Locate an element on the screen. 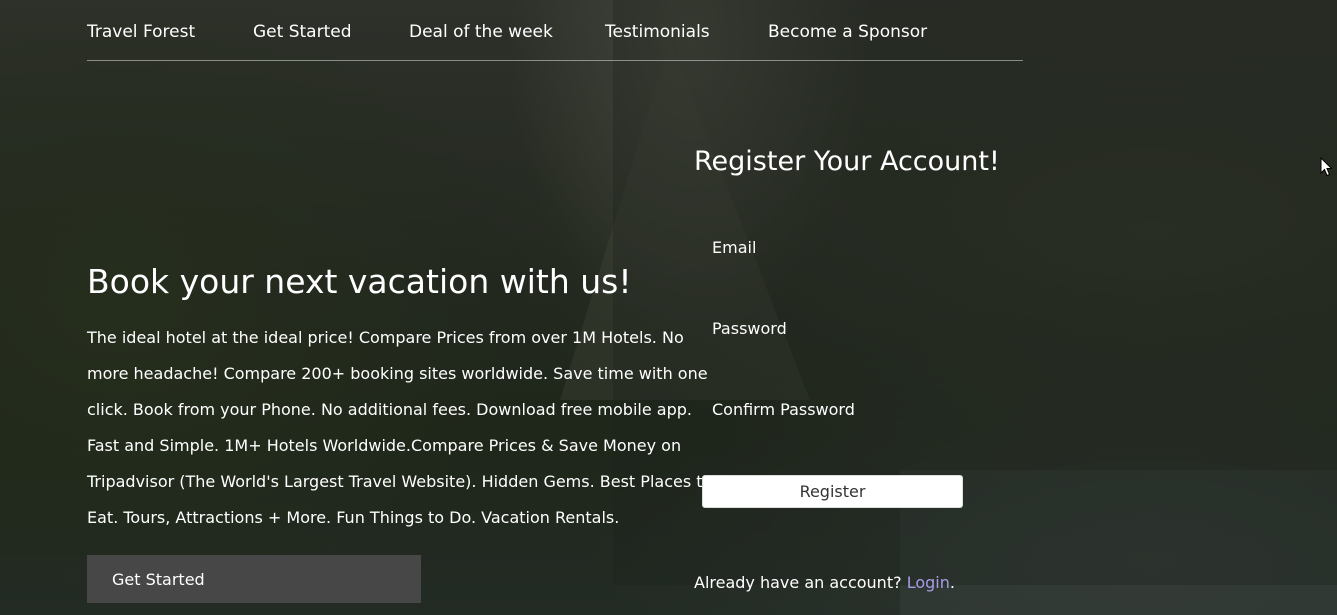 The image size is (1337, 615). password-label: Password is located at coordinates (749, 328).